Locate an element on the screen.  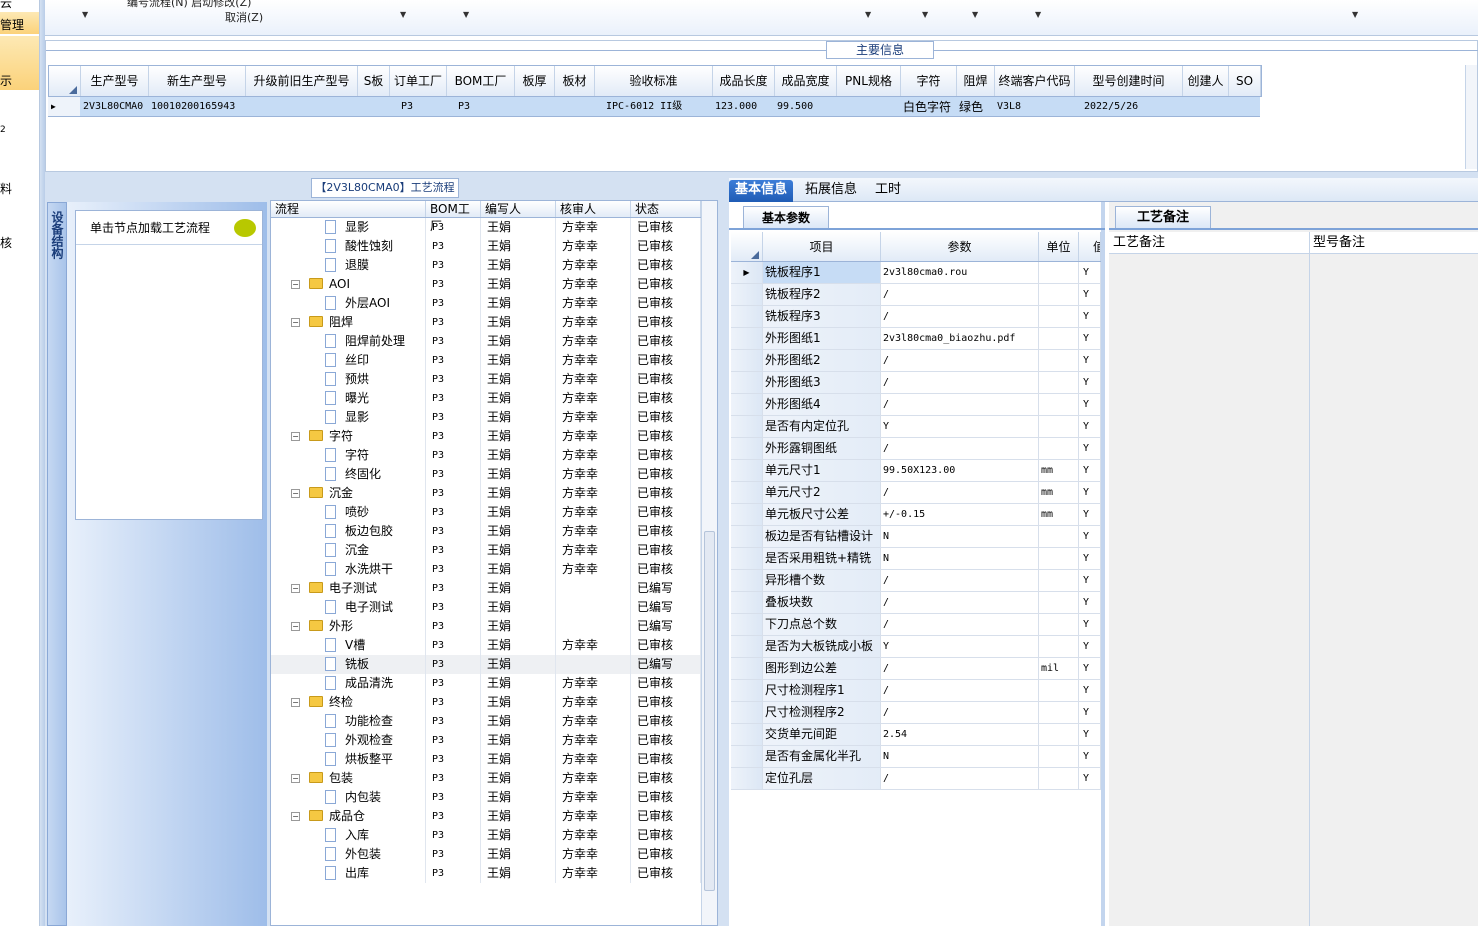
col-header: 工艺备注 is located at coordinates (1139, 243).